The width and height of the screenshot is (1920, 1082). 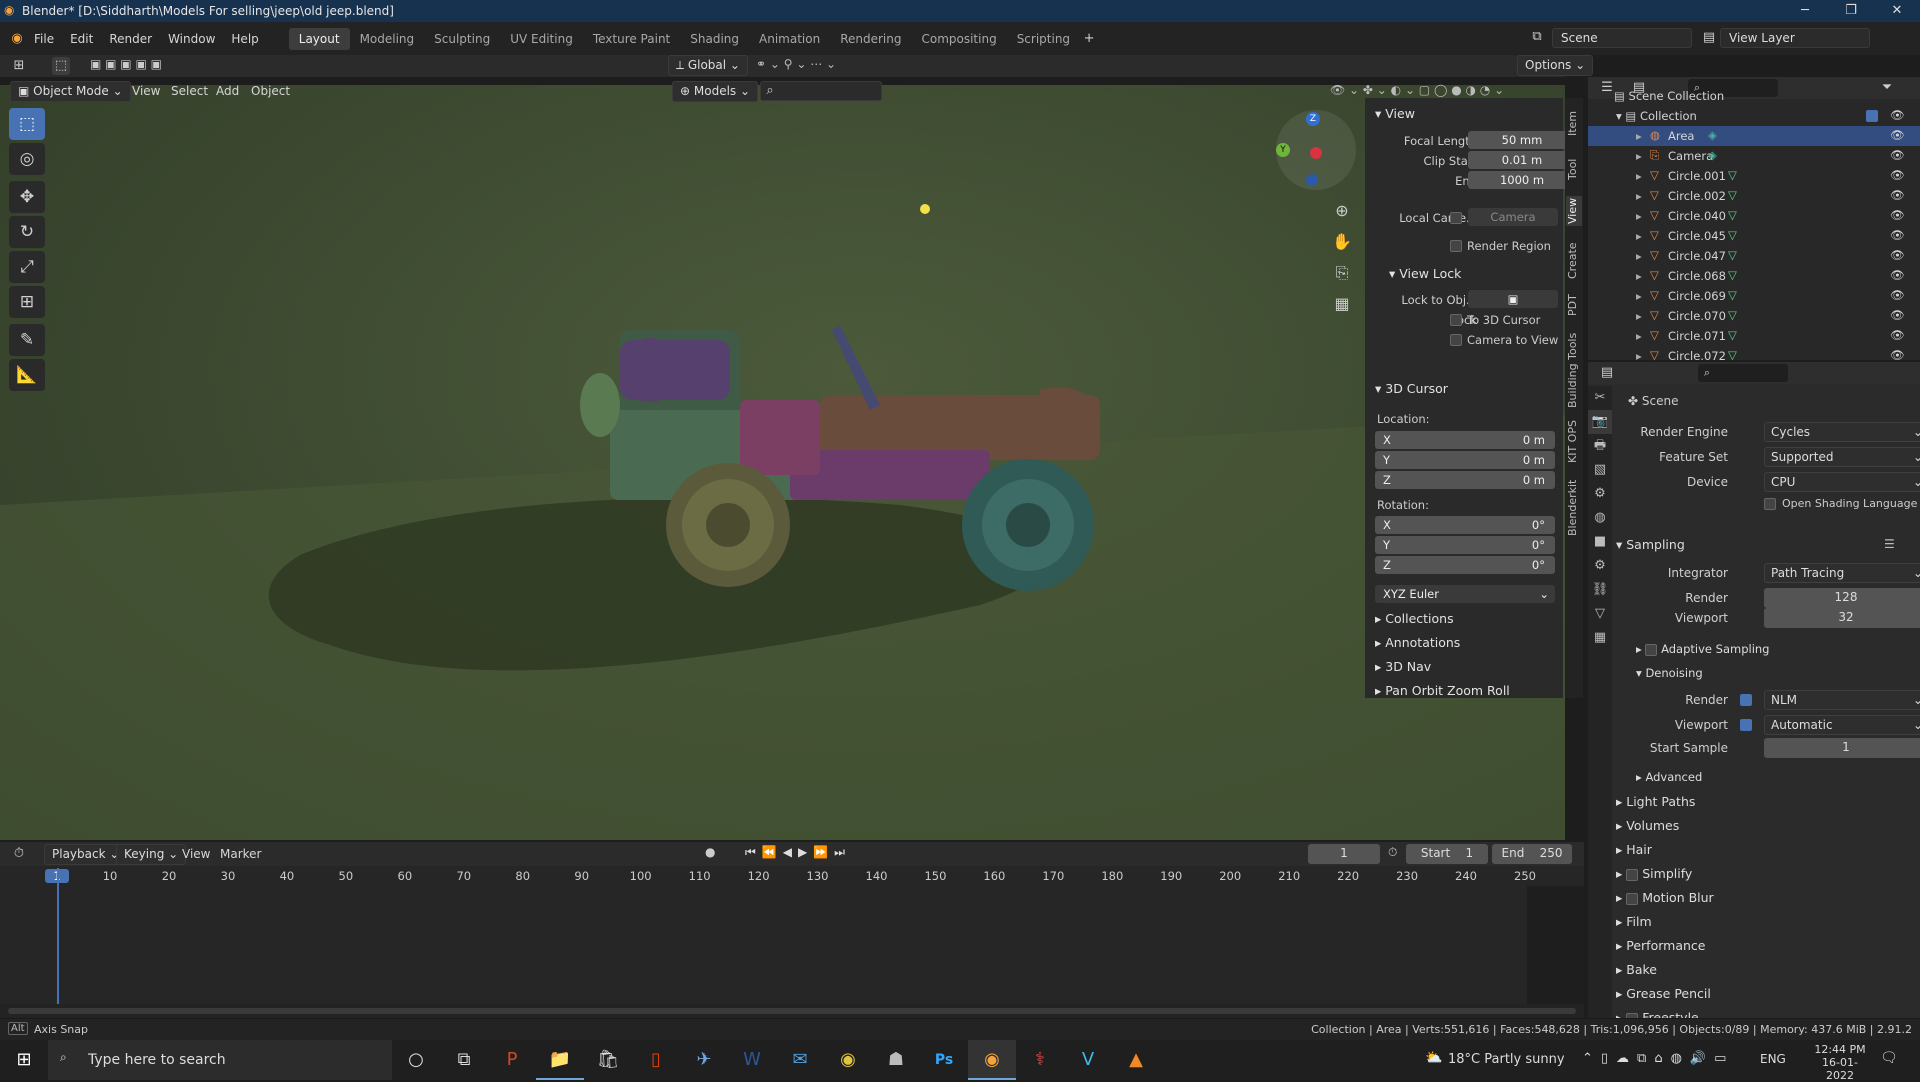 What do you see at coordinates (608, 1060) in the screenshot?
I see `store-icon: 🛍` at bounding box center [608, 1060].